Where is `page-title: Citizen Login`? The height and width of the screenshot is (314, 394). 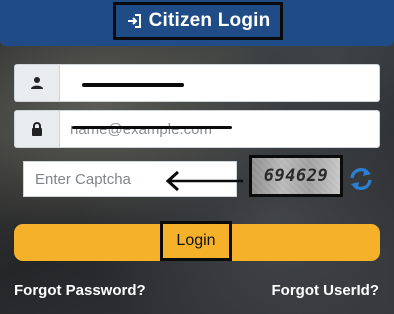
page-title: Citizen Login is located at coordinates (198, 21).